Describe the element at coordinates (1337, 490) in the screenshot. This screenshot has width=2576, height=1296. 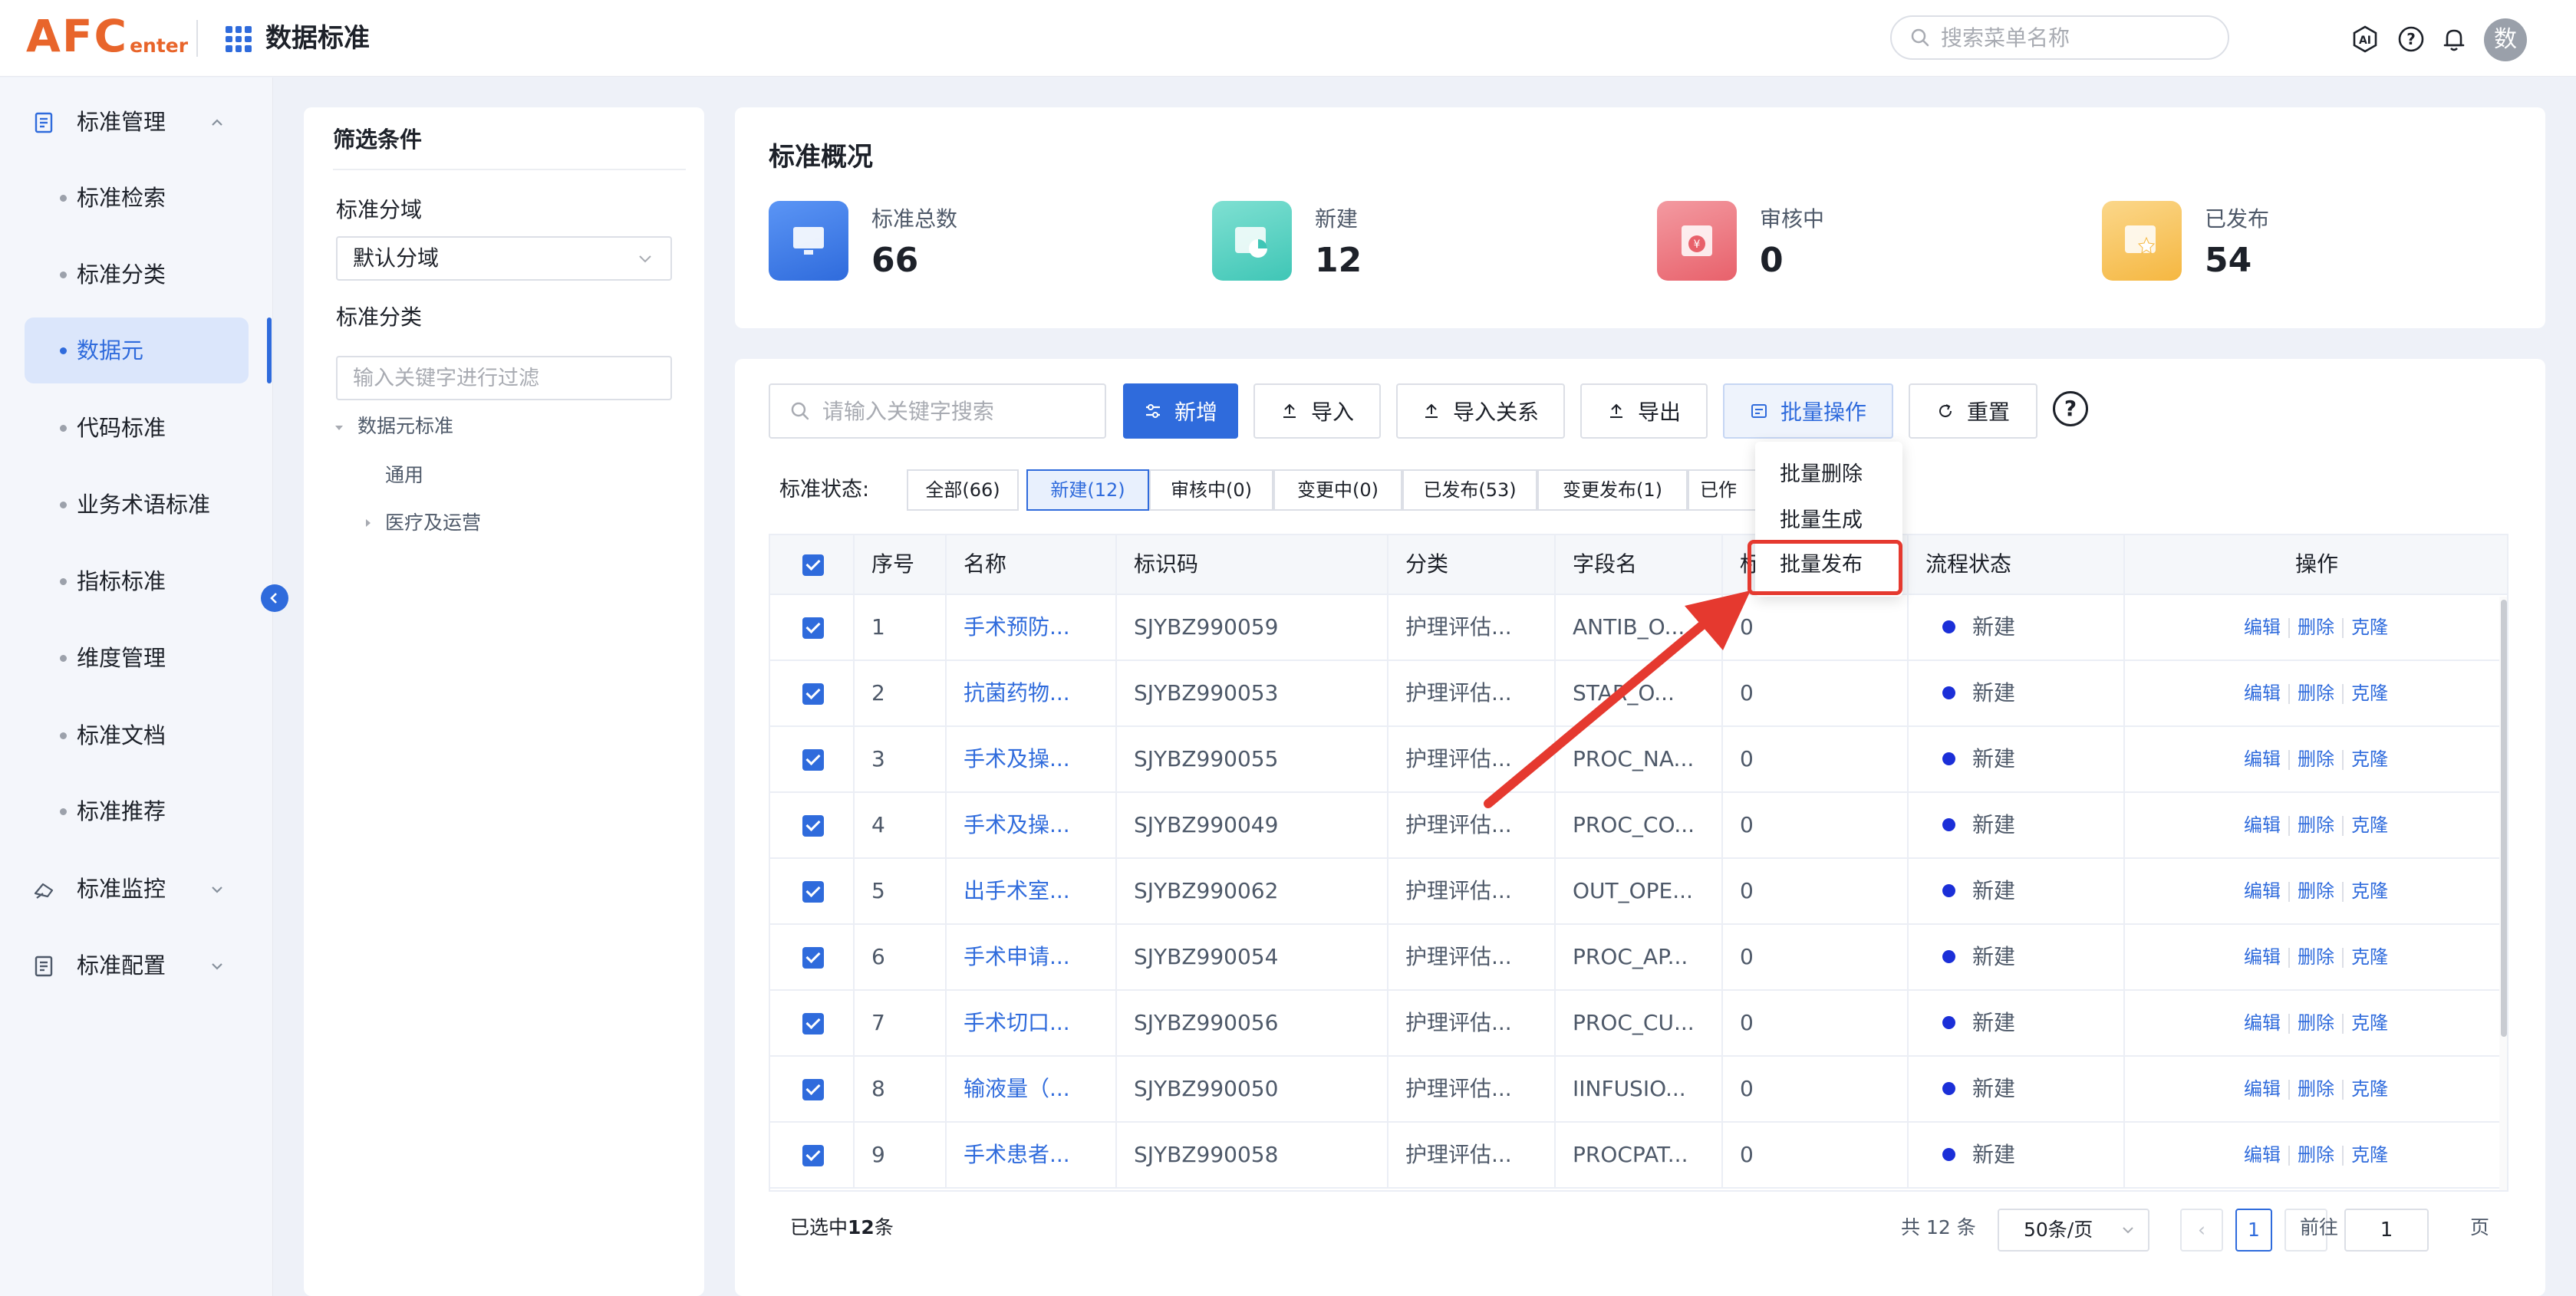
I see `status-tab-changing: 变更中(0)` at that location.